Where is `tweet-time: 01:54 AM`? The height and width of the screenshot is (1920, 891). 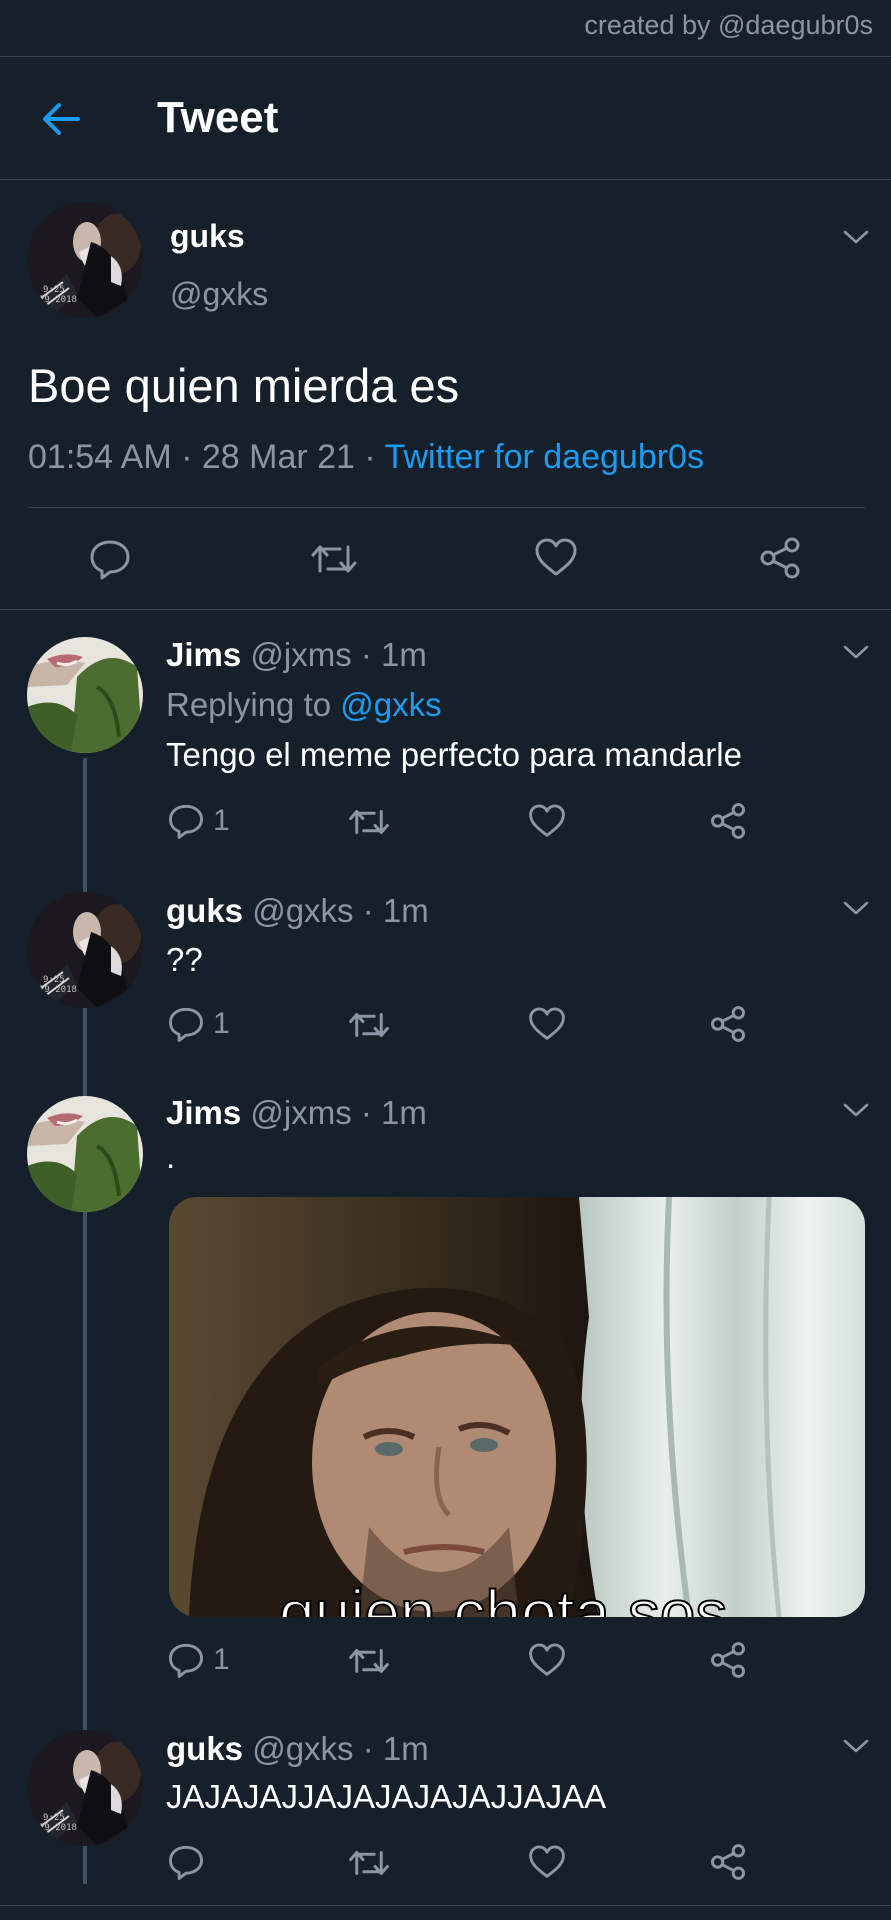 tweet-time: 01:54 AM is located at coordinates (100, 457).